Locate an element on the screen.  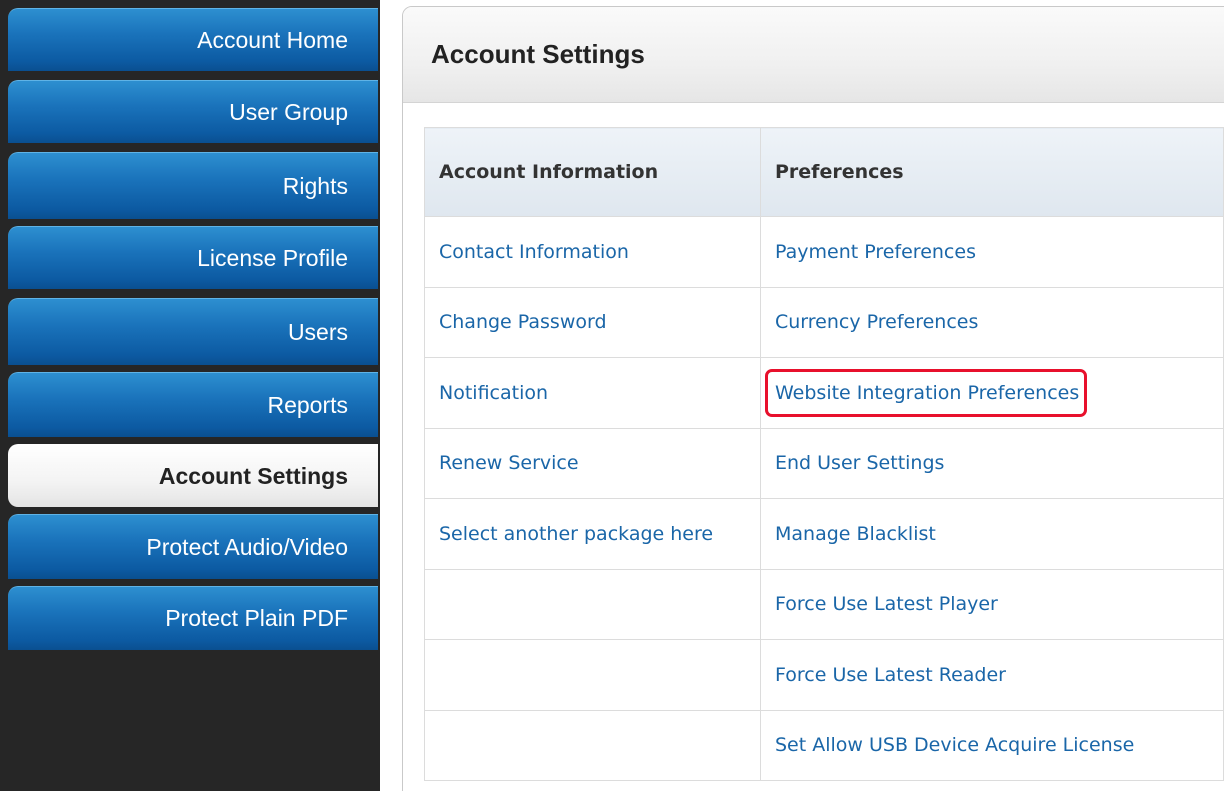
table-cell: Force Use Latest Reader is located at coordinates (992, 675).